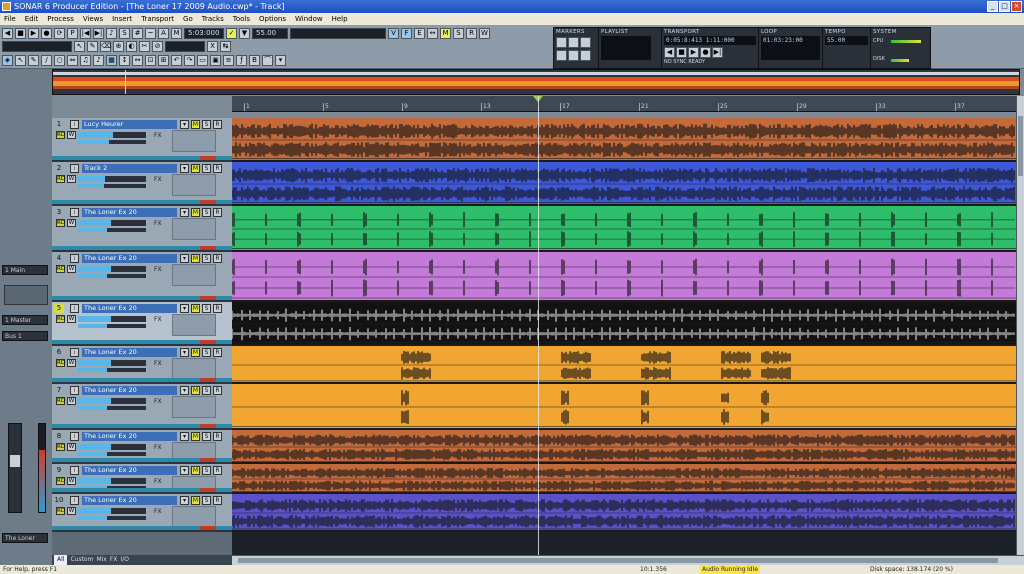 This screenshot has height=574, width=1024. I want to click on rewind-icon: ◀, so click(7, 33).